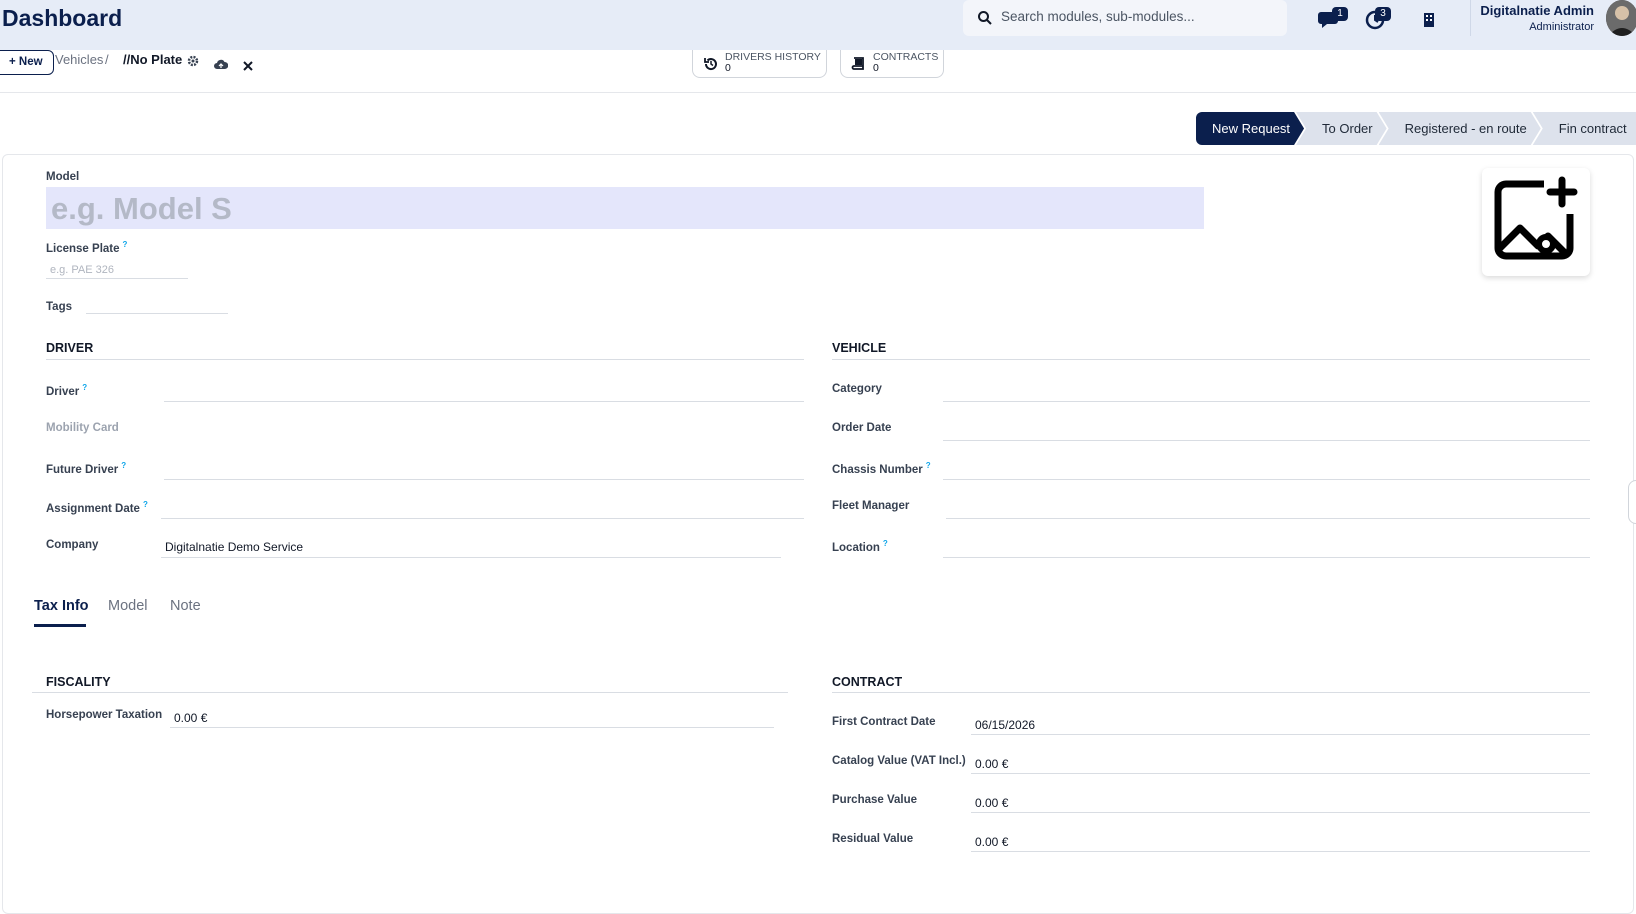 The image size is (1636, 914). I want to click on drivers-history-label: DRIVERS HISTORY, so click(773, 57).